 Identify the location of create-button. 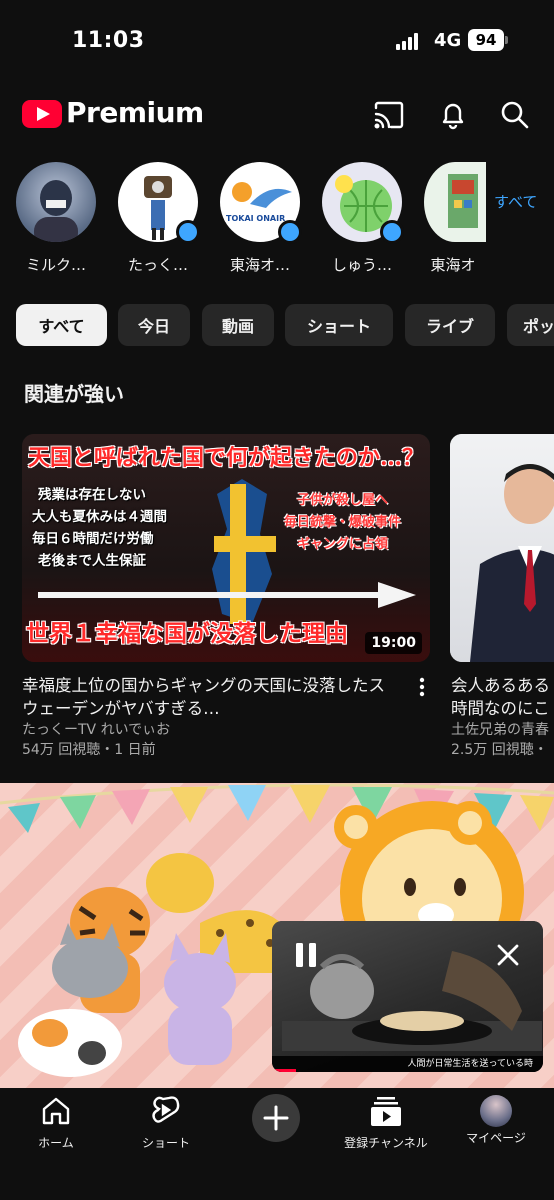
(276, 1118).